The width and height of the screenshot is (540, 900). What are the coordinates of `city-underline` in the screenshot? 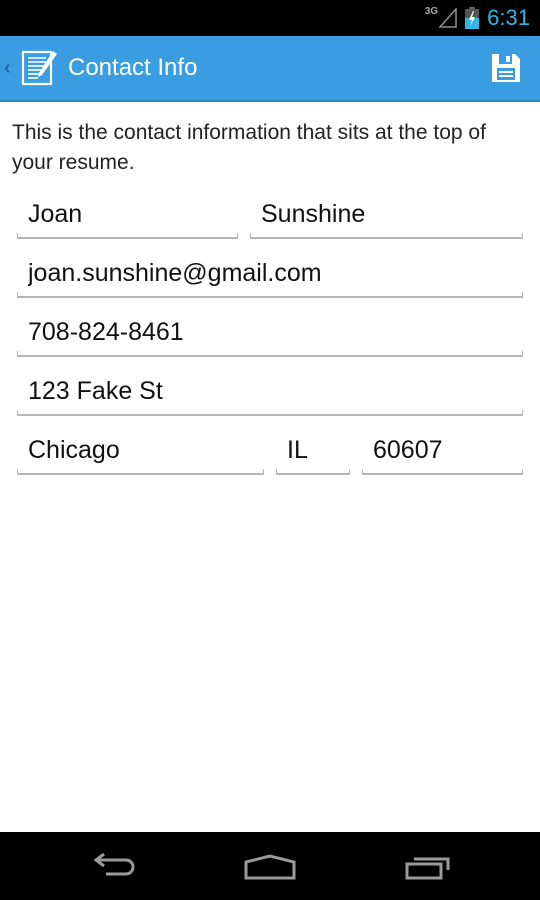 It's located at (140, 472).